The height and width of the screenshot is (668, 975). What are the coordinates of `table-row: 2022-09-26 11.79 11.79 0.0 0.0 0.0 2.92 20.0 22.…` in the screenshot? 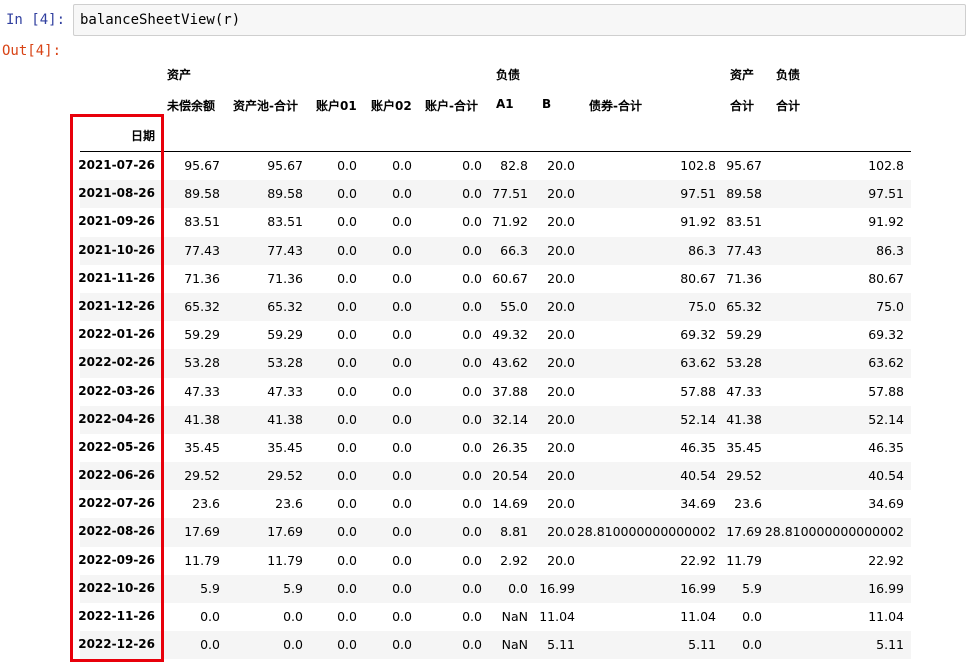 It's located at (494, 561).